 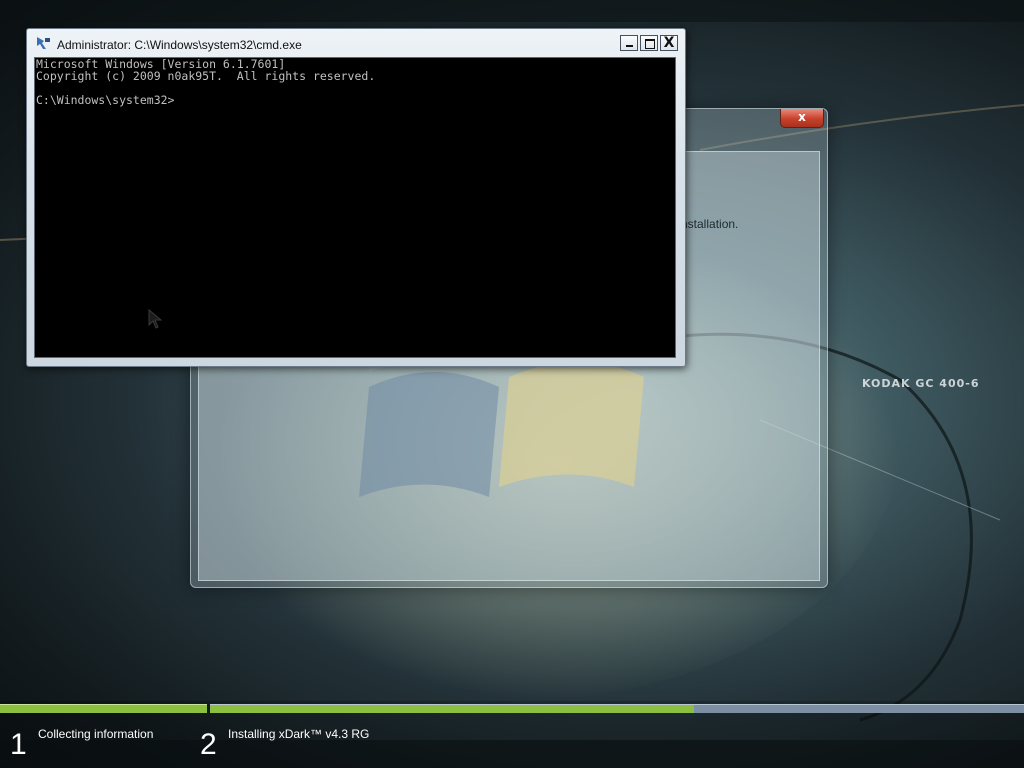 What do you see at coordinates (96, 734) in the screenshot?
I see `step-label: Collecting information` at bounding box center [96, 734].